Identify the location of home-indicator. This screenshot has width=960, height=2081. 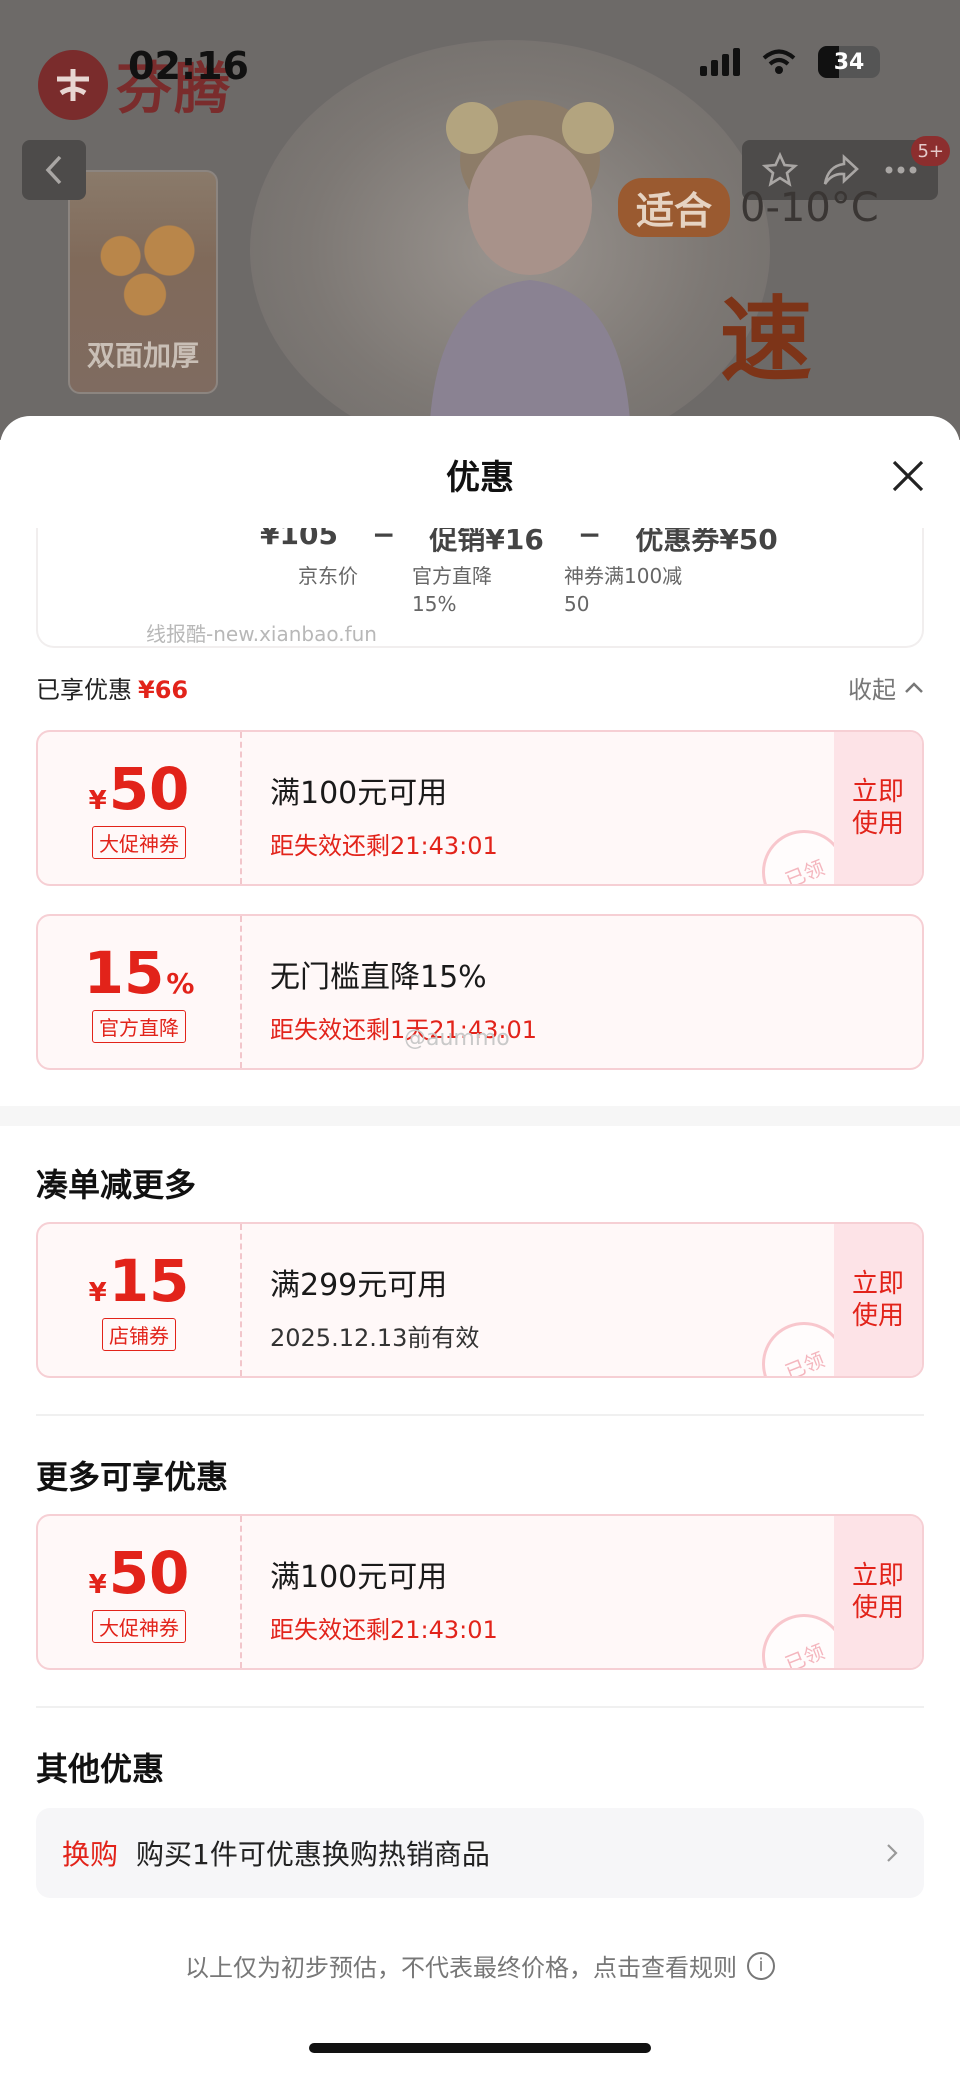
(480, 2048).